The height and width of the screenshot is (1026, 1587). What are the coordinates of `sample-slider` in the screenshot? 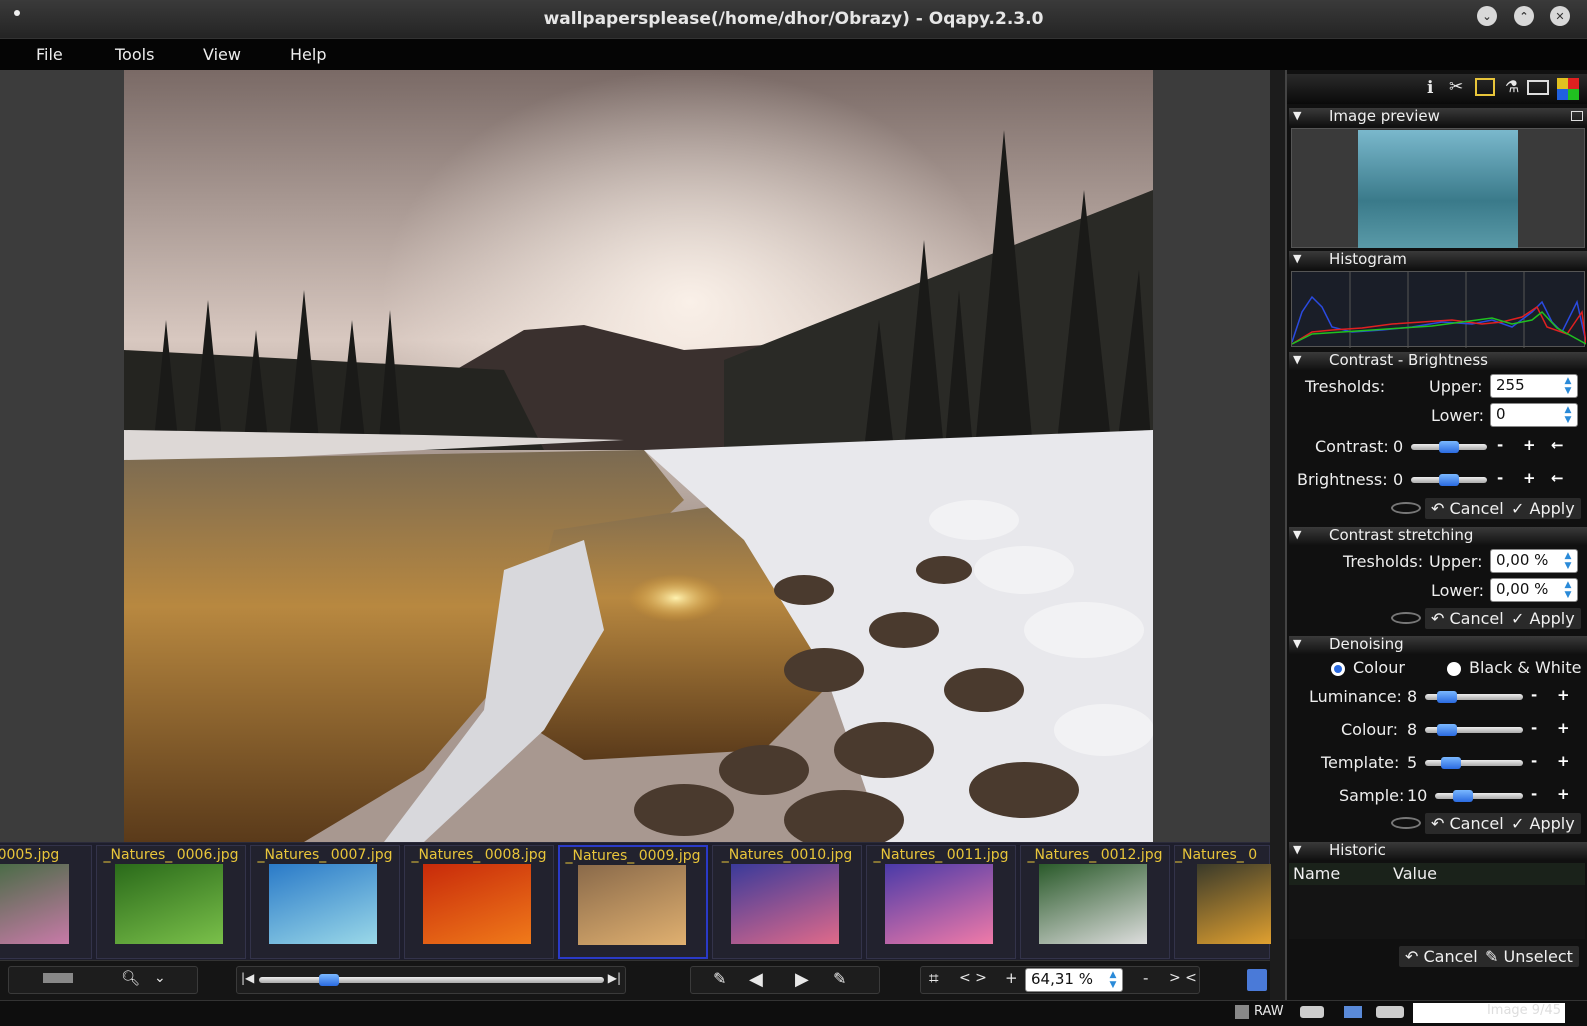 It's located at (1479, 796).